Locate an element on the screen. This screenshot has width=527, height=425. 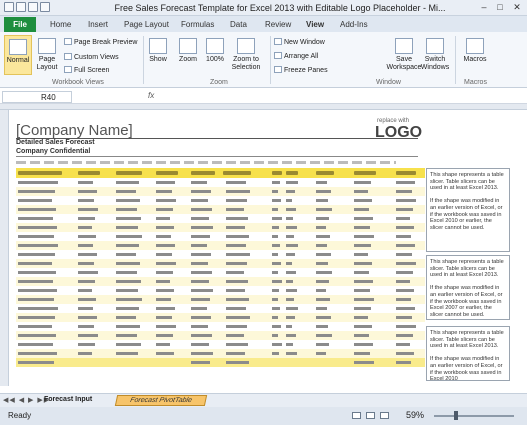
maximize-button: □ is located at coordinates (500, 7).